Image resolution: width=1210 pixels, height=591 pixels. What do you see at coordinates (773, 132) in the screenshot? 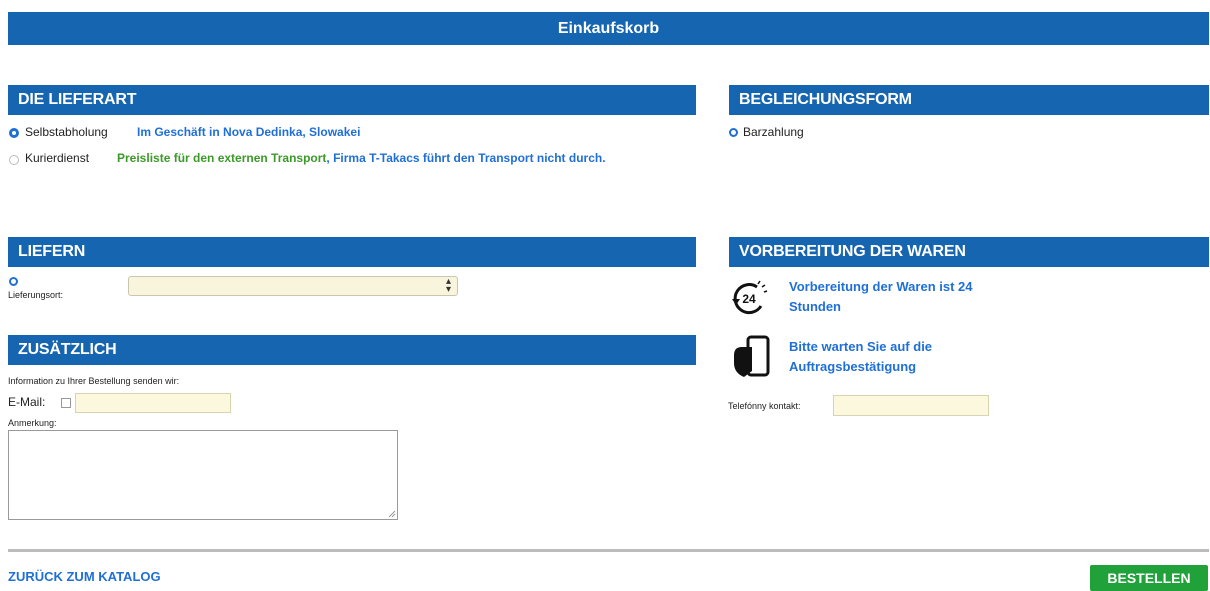
I see `cash-label: Barzahlung` at bounding box center [773, 132].